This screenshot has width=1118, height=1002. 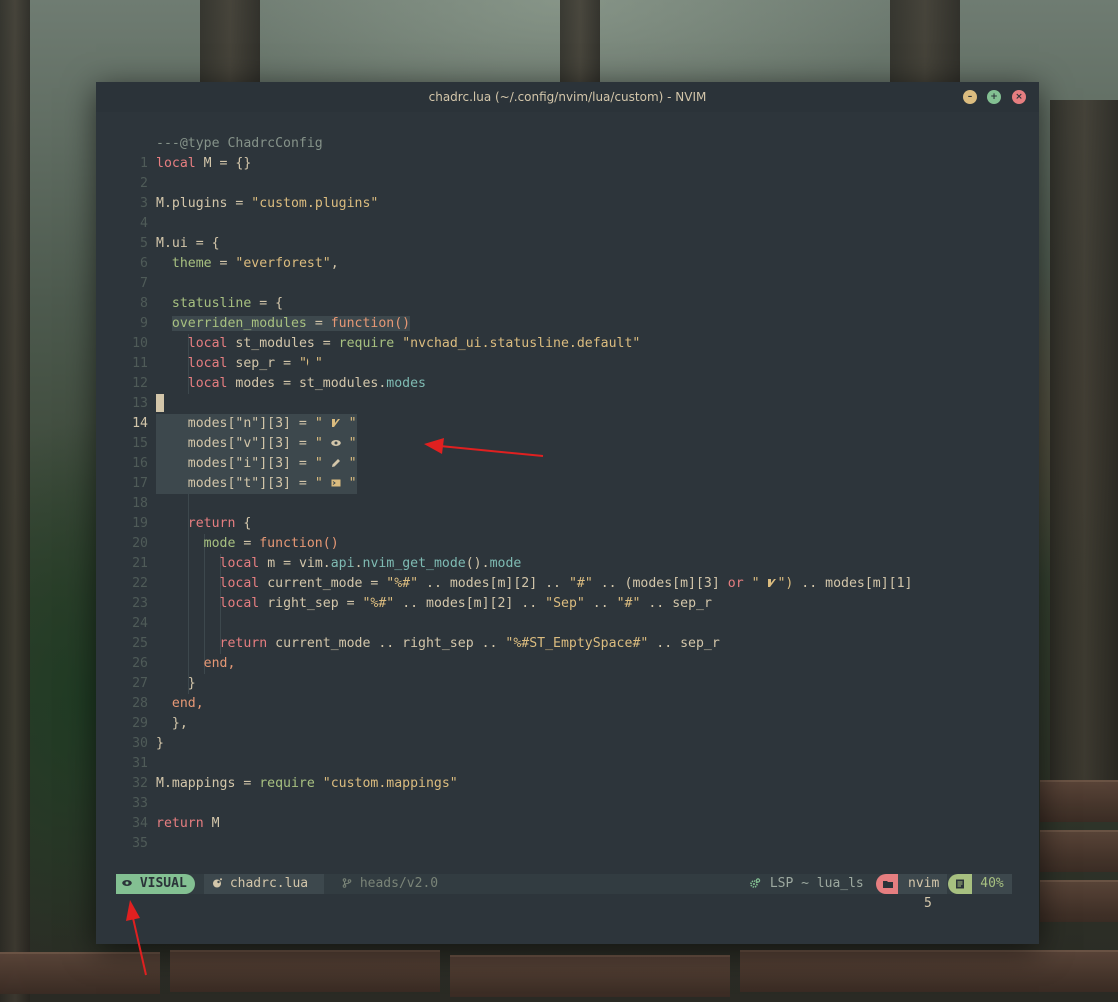 I want to click on arrow-annotation-code, so click(x=484, y=447).